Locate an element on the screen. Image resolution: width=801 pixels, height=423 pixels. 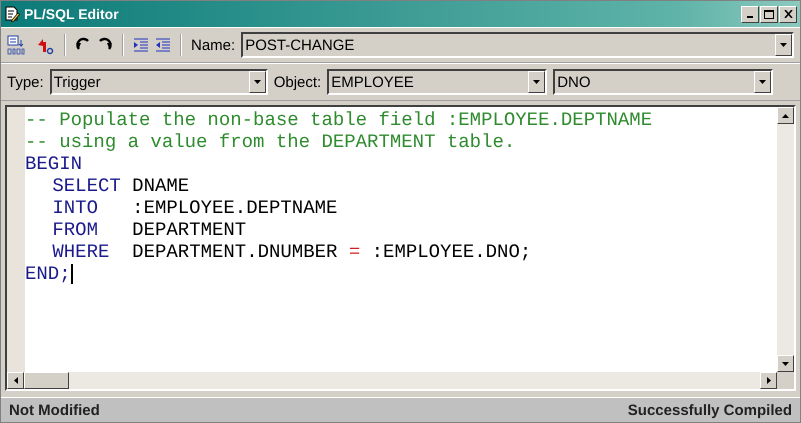
close-button is located at coordinates (788, 14).